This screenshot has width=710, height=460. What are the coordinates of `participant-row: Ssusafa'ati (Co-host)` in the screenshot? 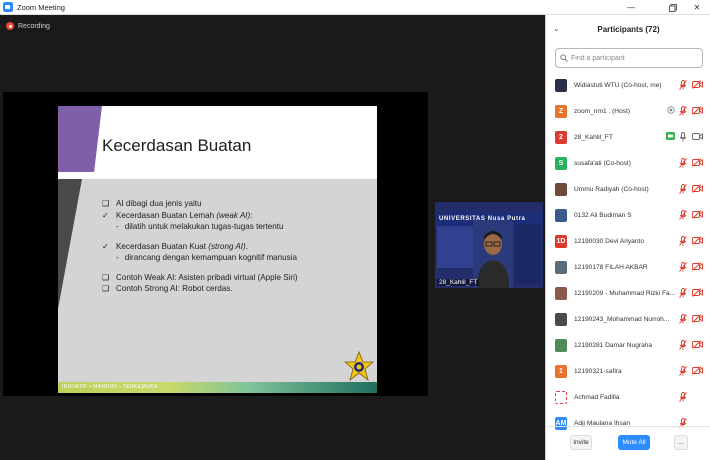 It's located at (628, 163).